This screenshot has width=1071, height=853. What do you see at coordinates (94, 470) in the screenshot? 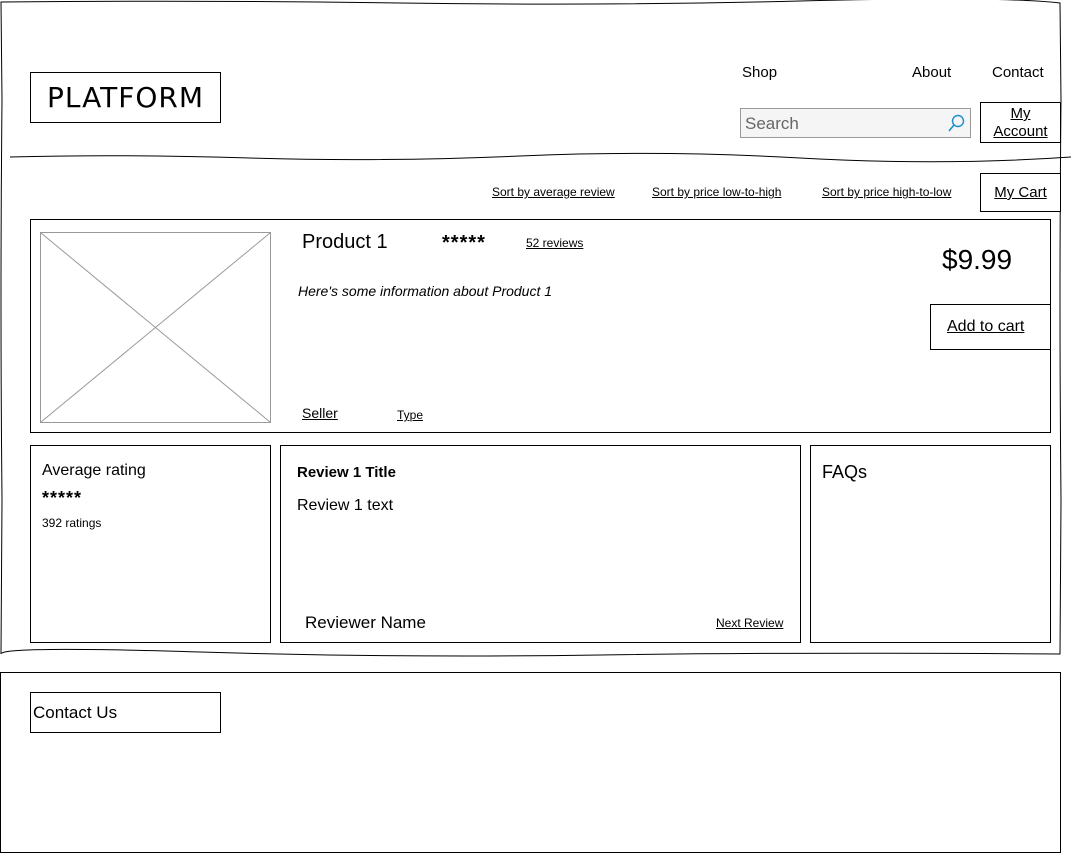
I see `average-rating-title: Average rating` at bounding box center [94, 470].